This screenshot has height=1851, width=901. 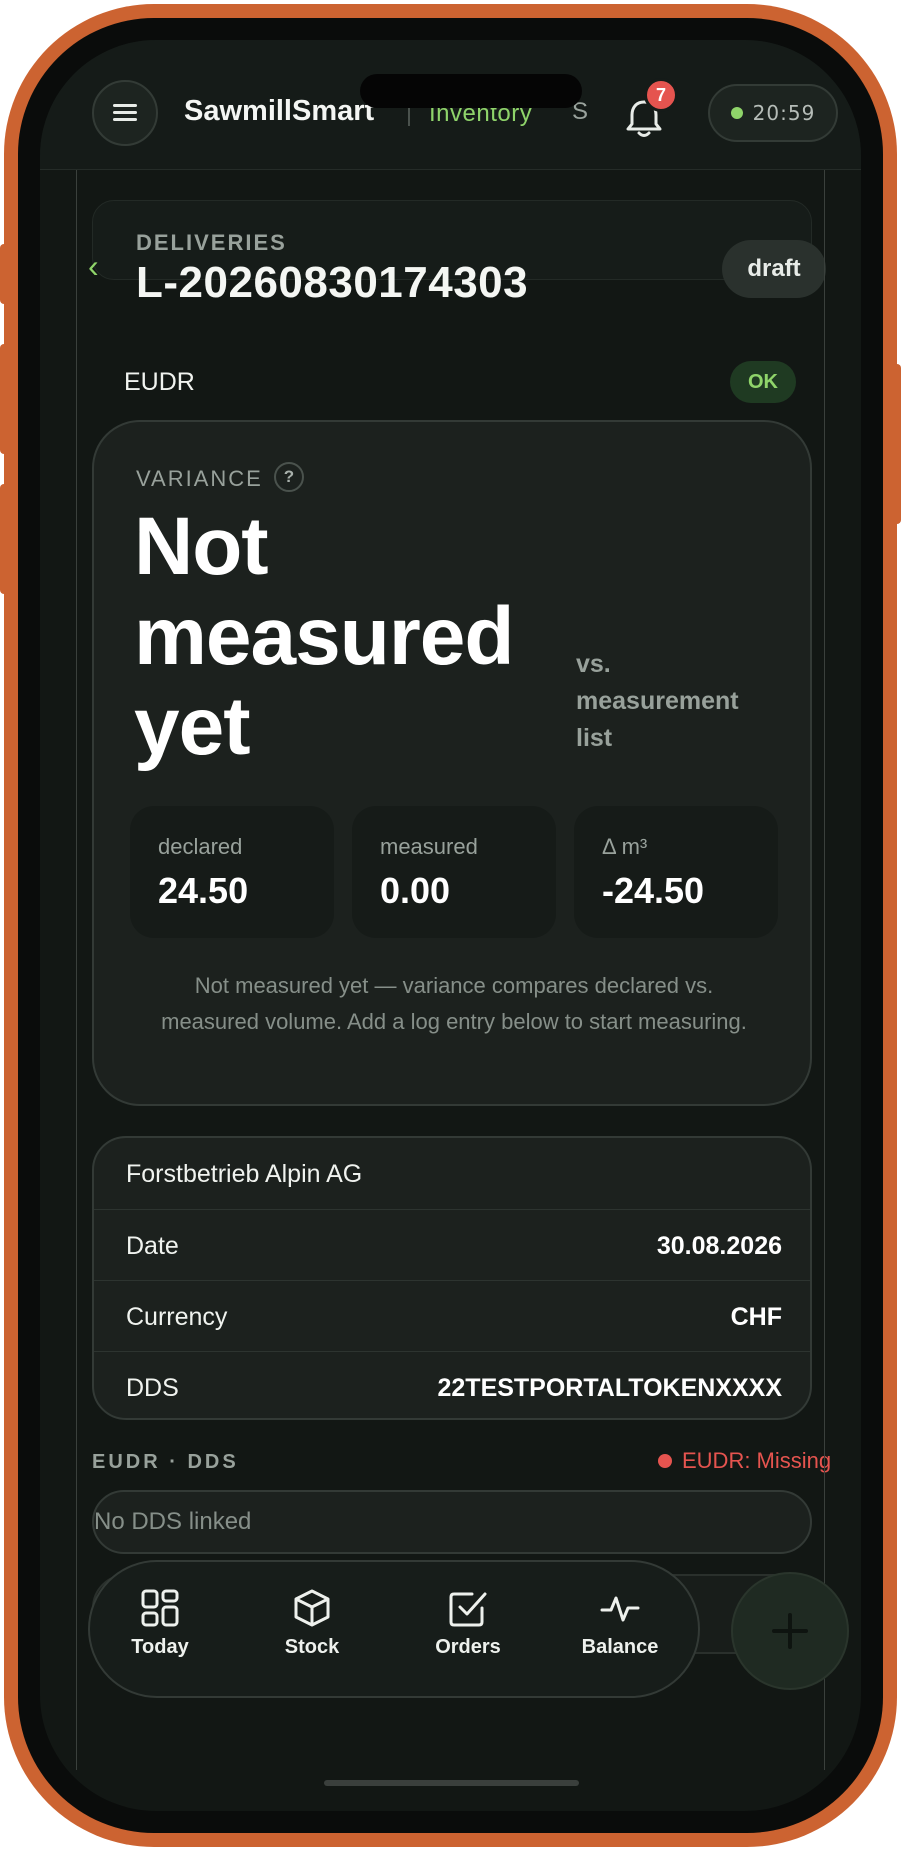 I want to click on camera-notch, so click(x=471, y=91).